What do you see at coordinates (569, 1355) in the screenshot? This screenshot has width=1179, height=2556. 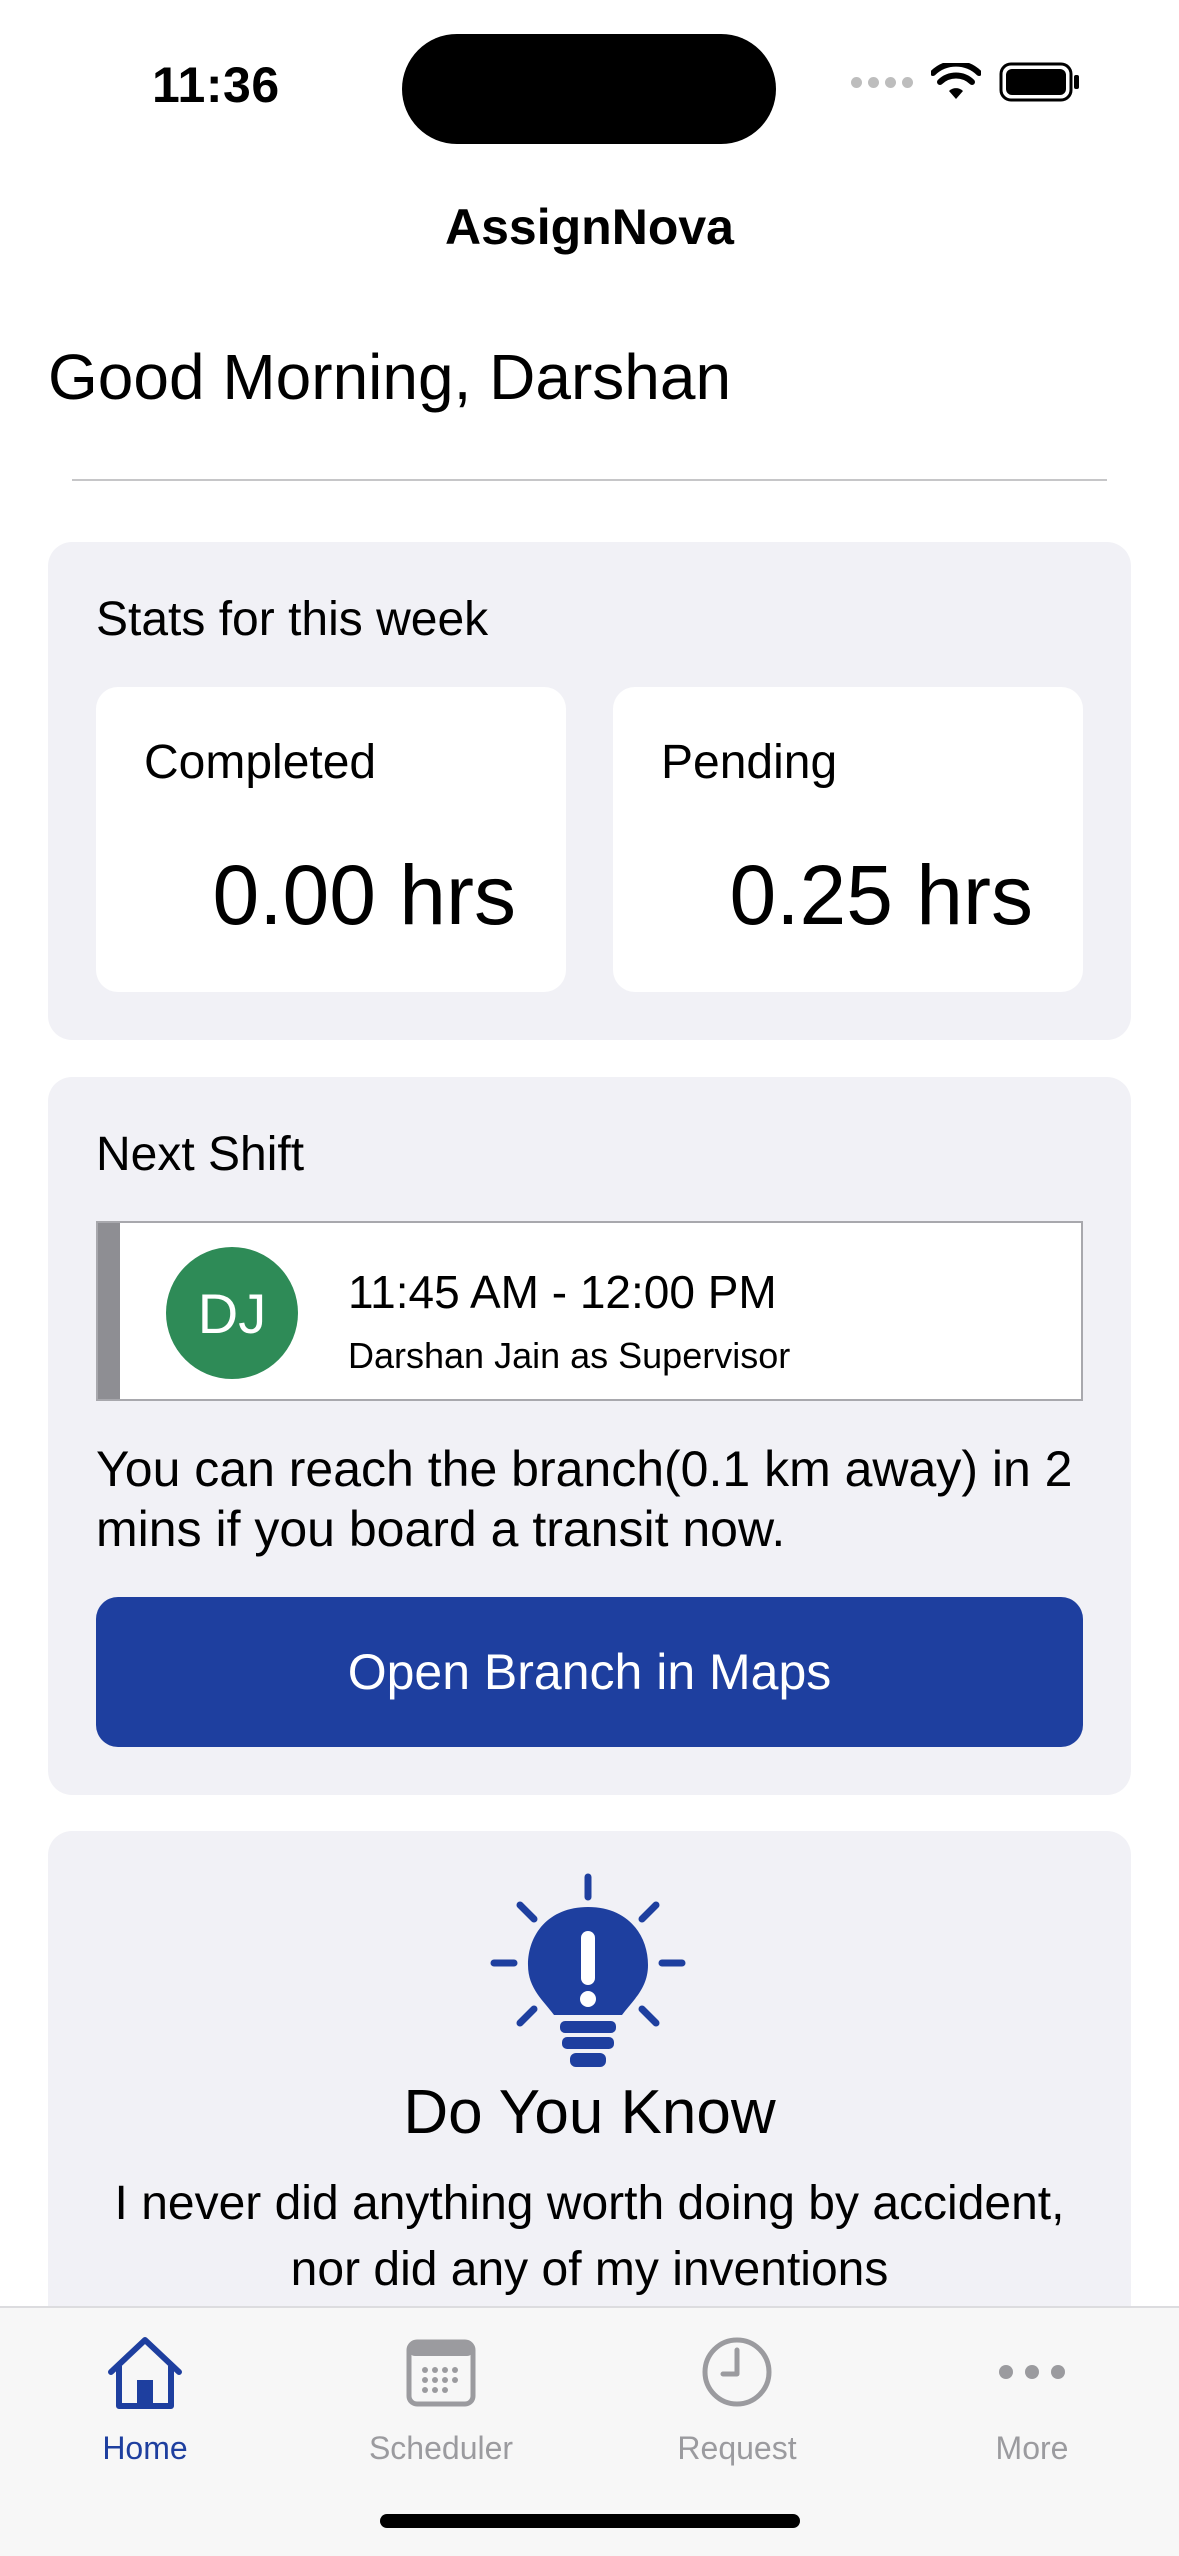 I see `shift-assignee: Darshan Jain as Supervisor` at bounding box center [569, 1355].